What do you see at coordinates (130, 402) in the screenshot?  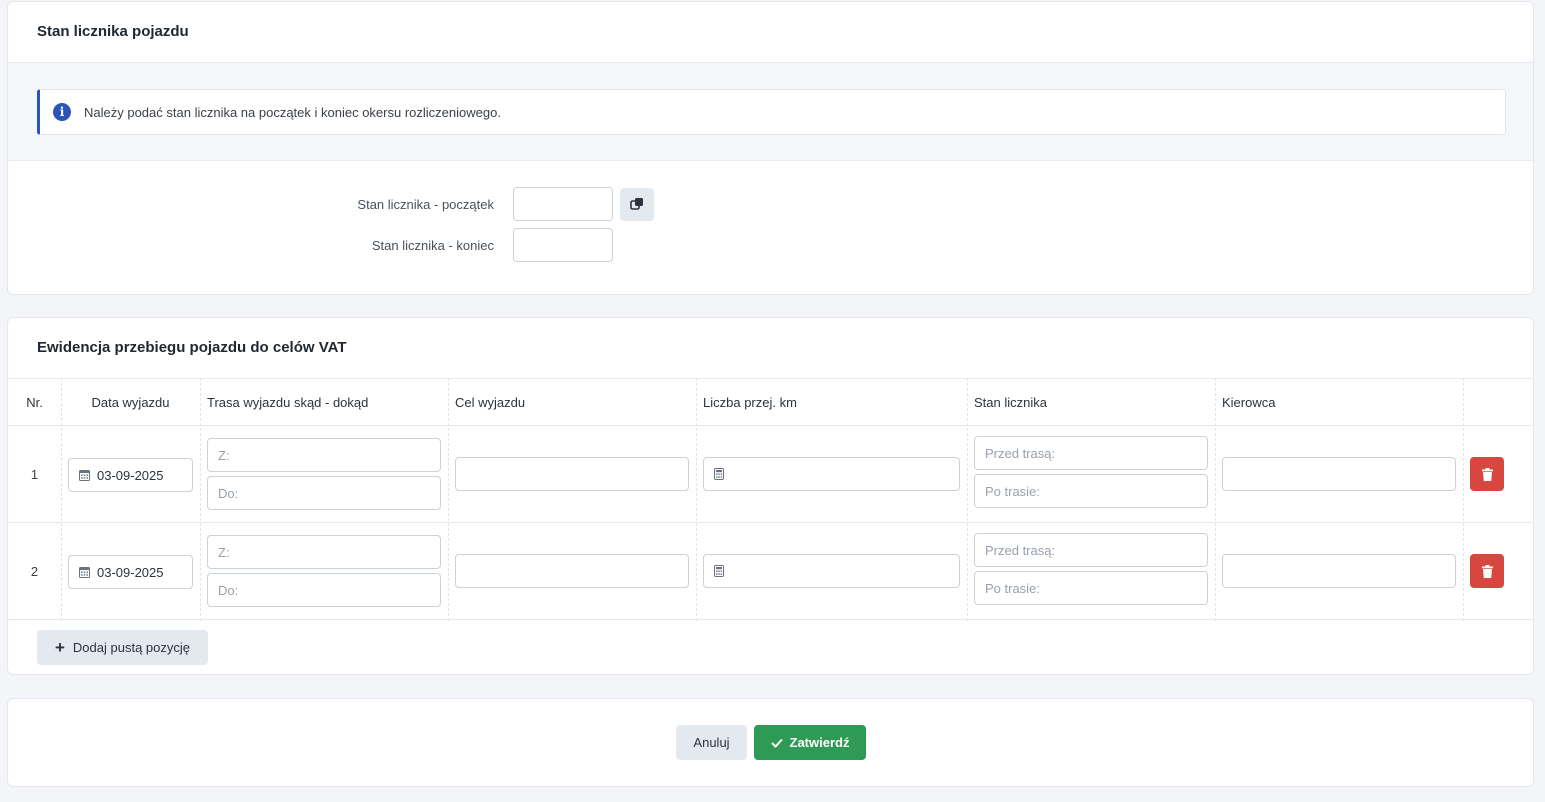 I see `col-date: Data wyjazdu` at bounding box center [130, 402].